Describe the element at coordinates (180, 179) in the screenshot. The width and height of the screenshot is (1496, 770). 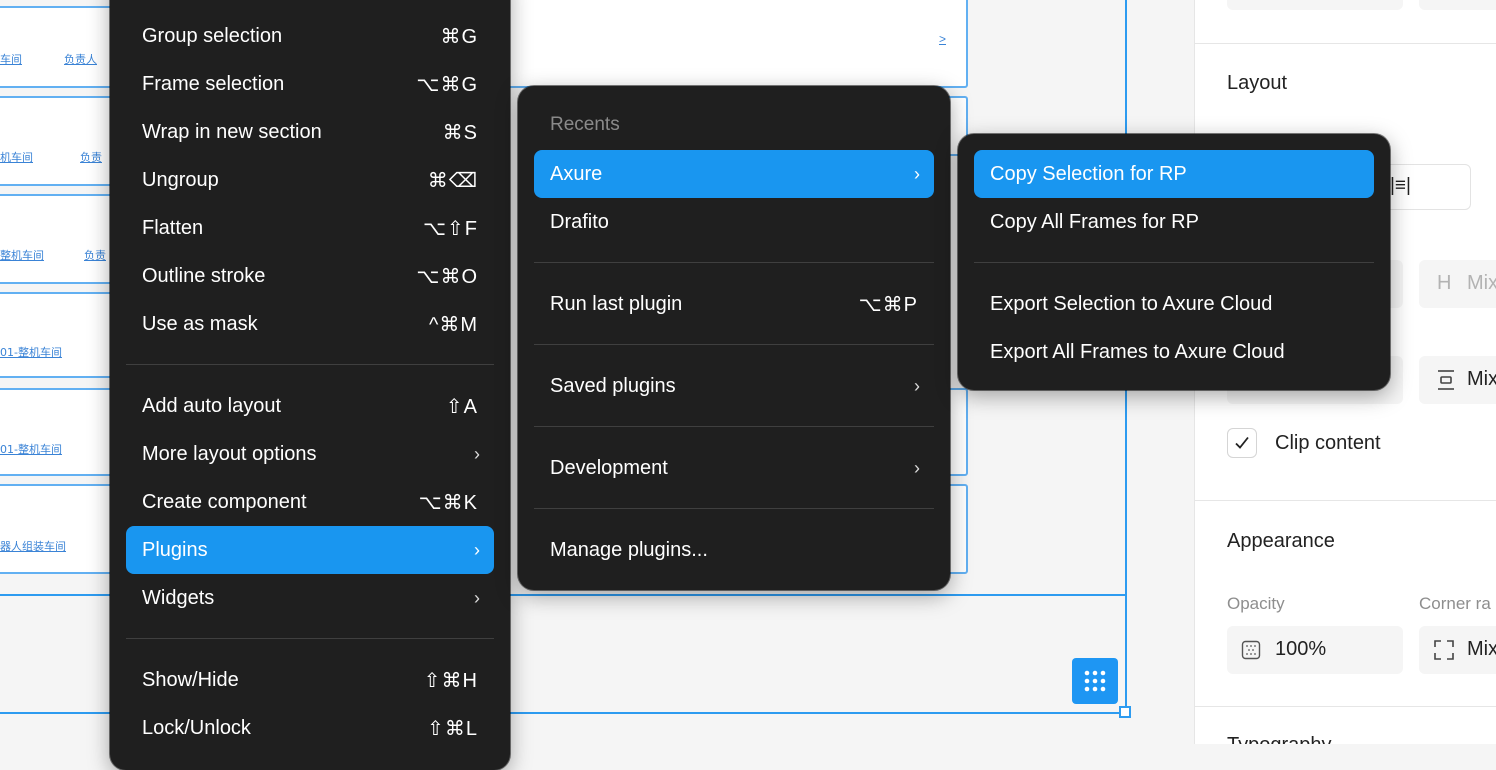
I see `menu-item-label: Ungroup` at that location.